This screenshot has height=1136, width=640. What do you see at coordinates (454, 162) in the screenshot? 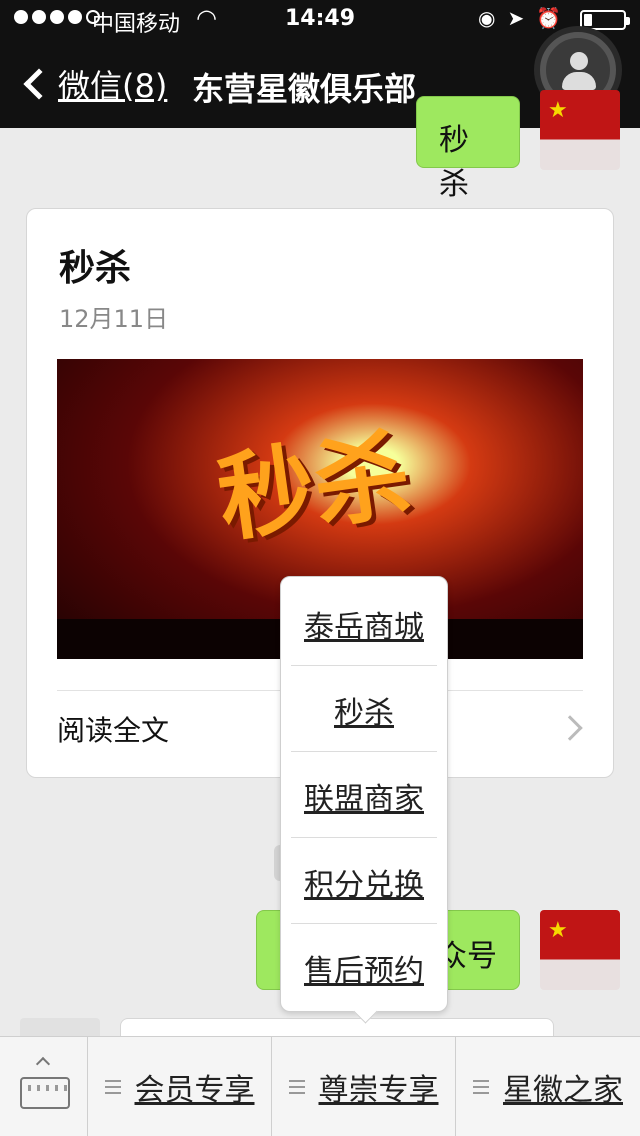
I see `message-text: 秒杀` at bounding box center [454, 162].